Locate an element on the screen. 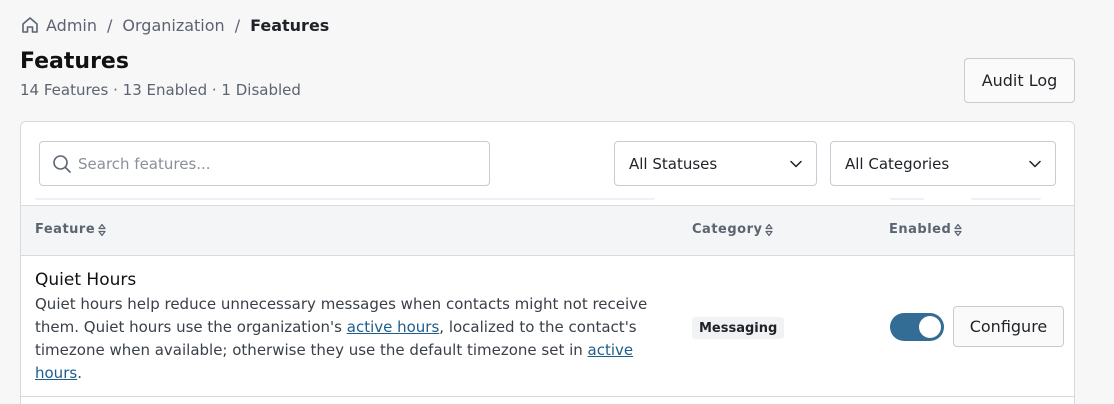 This screenshot has width=1114, height=404. page-title: Features is located at coordinates (74, 61).